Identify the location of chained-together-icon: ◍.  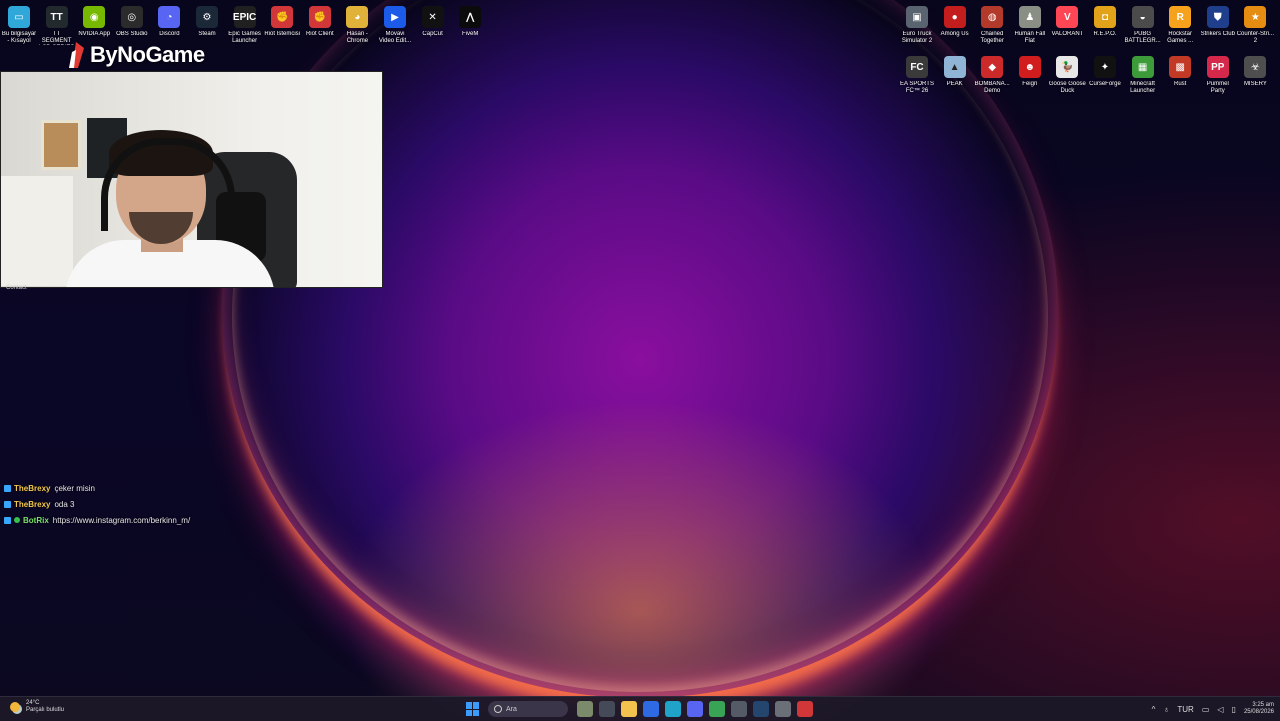
(992, 17).